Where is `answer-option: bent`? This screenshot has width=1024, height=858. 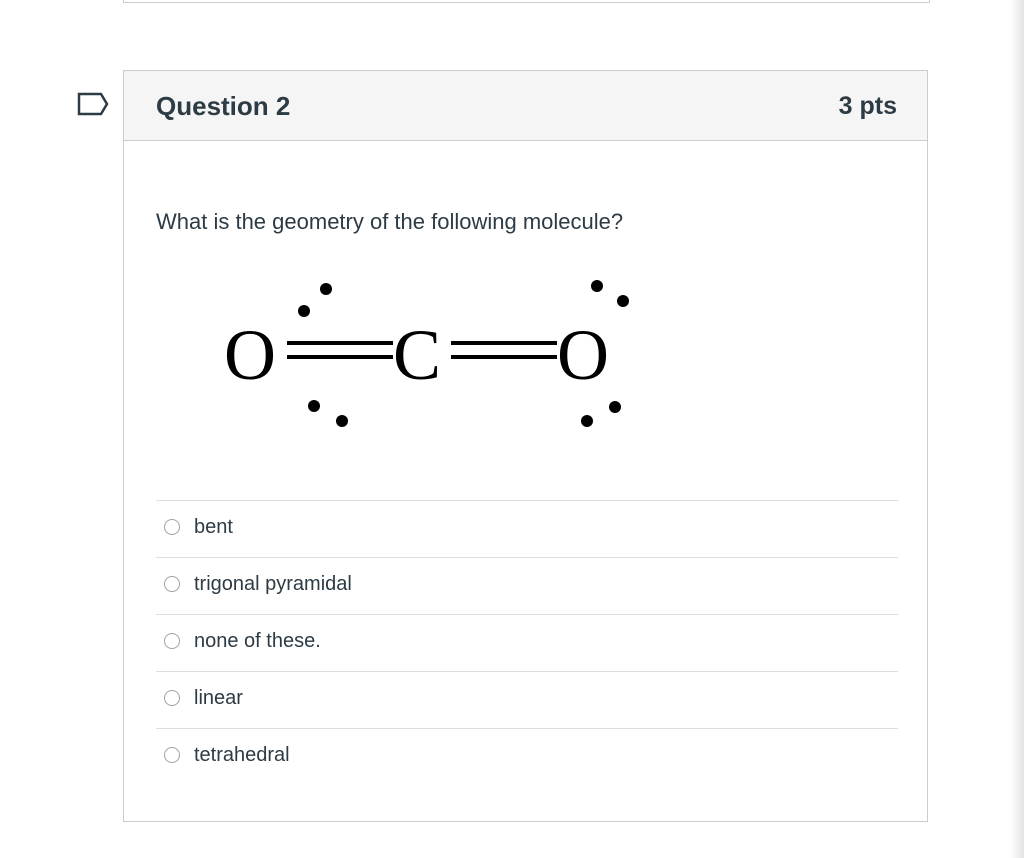 answer-option: bent is located at coordinates (527, 528).